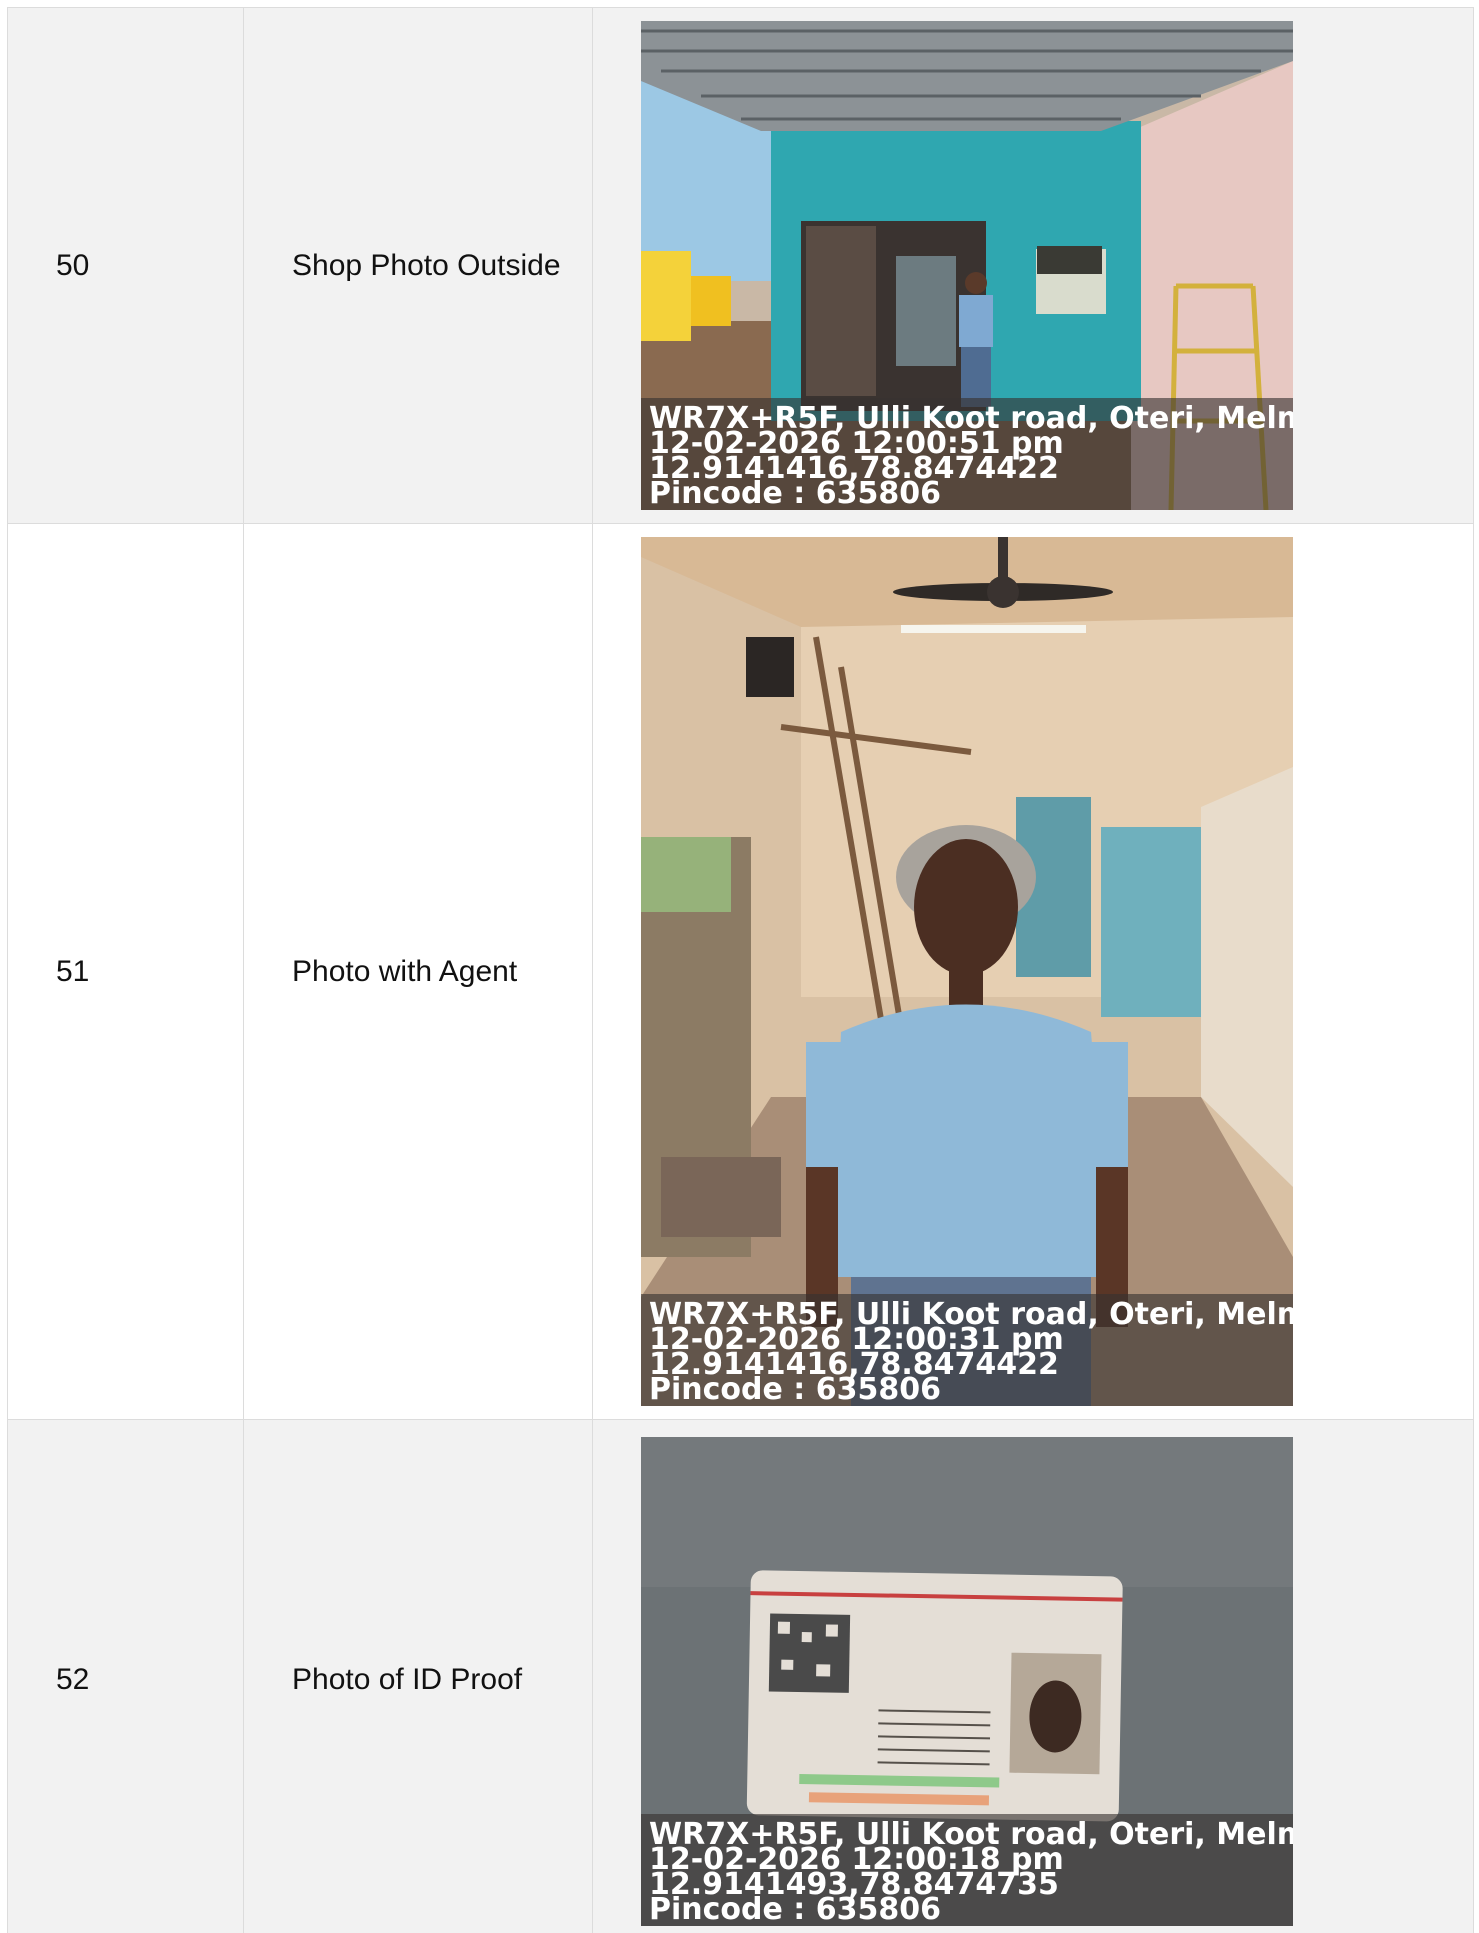 This screenshot has height=1933, width=1479. I want to click on row-label: Shop Photo Outside, so click(418, 265).